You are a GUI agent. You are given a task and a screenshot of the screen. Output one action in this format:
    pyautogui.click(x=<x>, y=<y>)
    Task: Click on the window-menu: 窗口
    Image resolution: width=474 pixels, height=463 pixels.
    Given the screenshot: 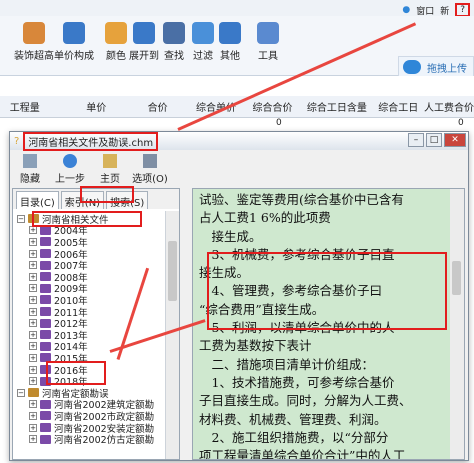 What is the action you would take?
    pyautogui.click(x=425, y=10)
    